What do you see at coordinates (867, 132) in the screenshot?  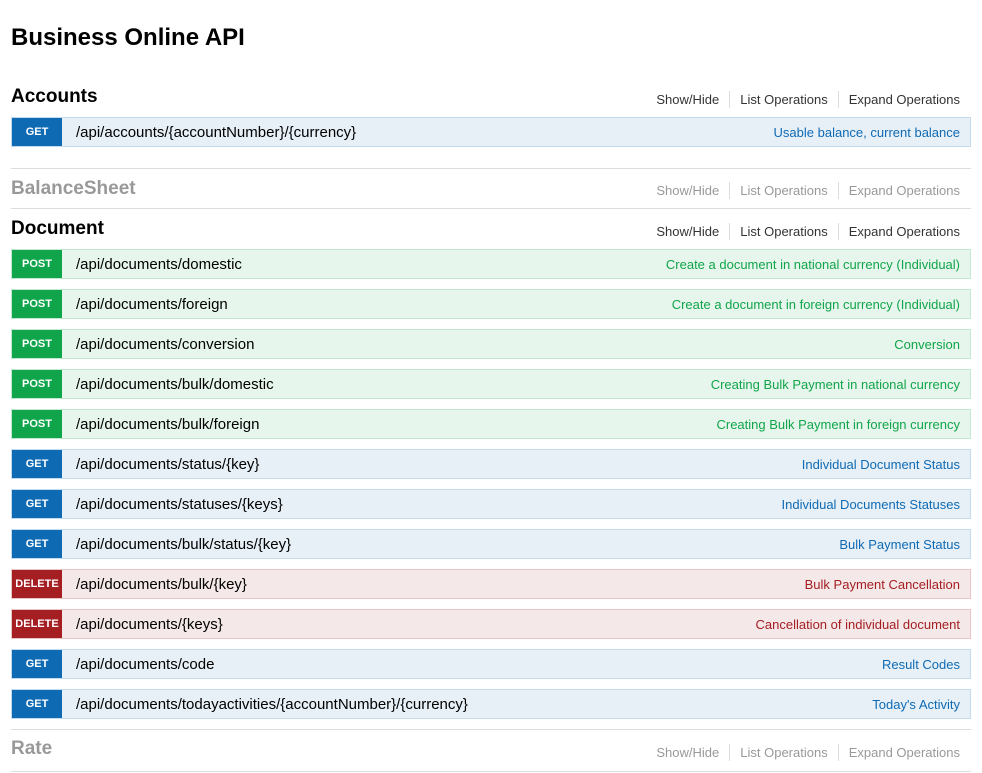 I see `operation-summary: Usable balance, current balance` at bounding box center [867, 132].